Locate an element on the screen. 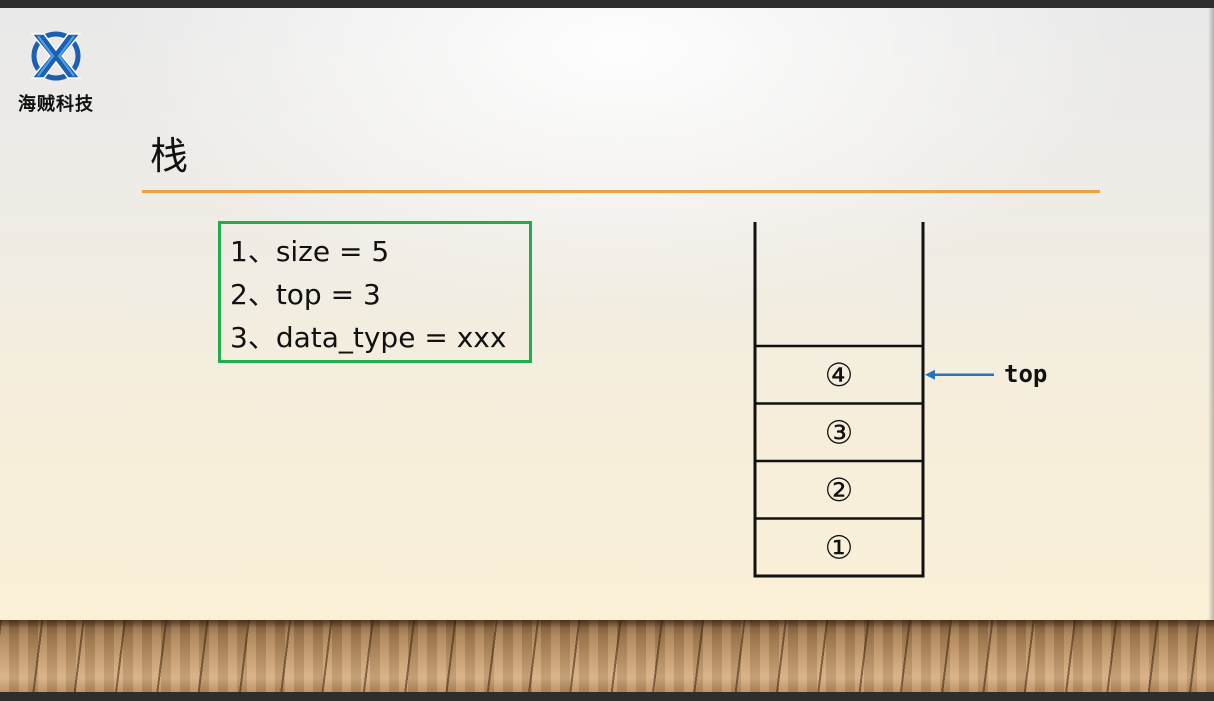 This screenshot has width=1214, height=701. top-pointer-label: top is located at coordinates (1025, 374).